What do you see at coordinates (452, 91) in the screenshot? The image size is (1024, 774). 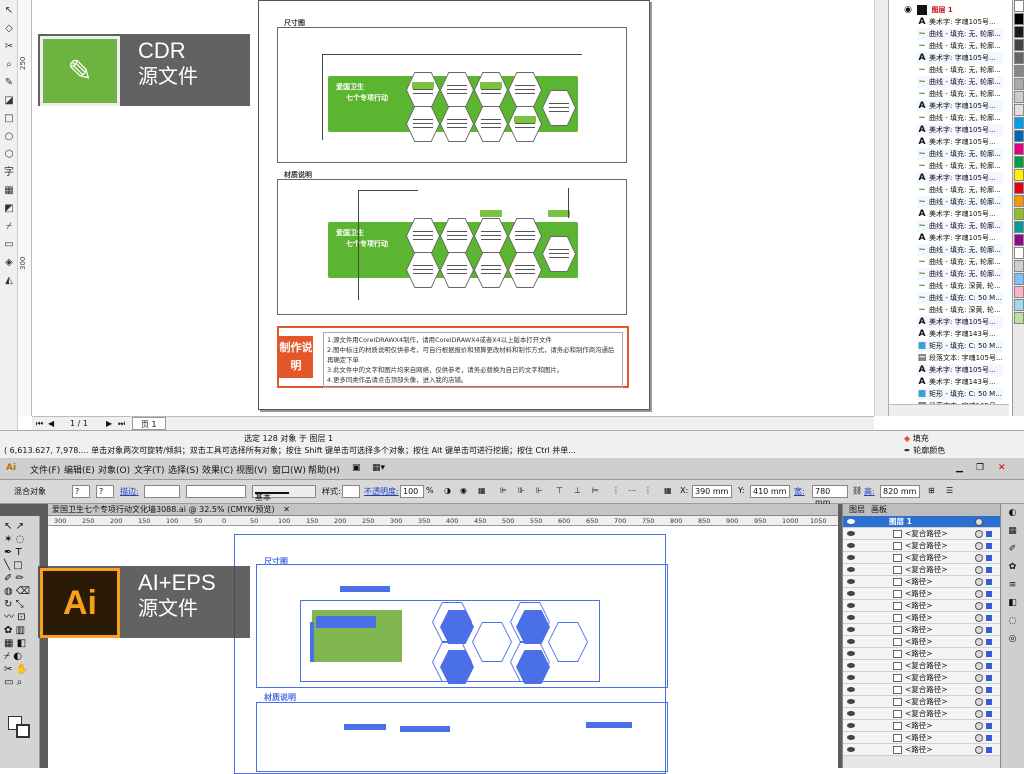 I see `size-diagram-frame: 尺寸图 爱国卫生 七个专项行动` at bounding box center [452, 91].